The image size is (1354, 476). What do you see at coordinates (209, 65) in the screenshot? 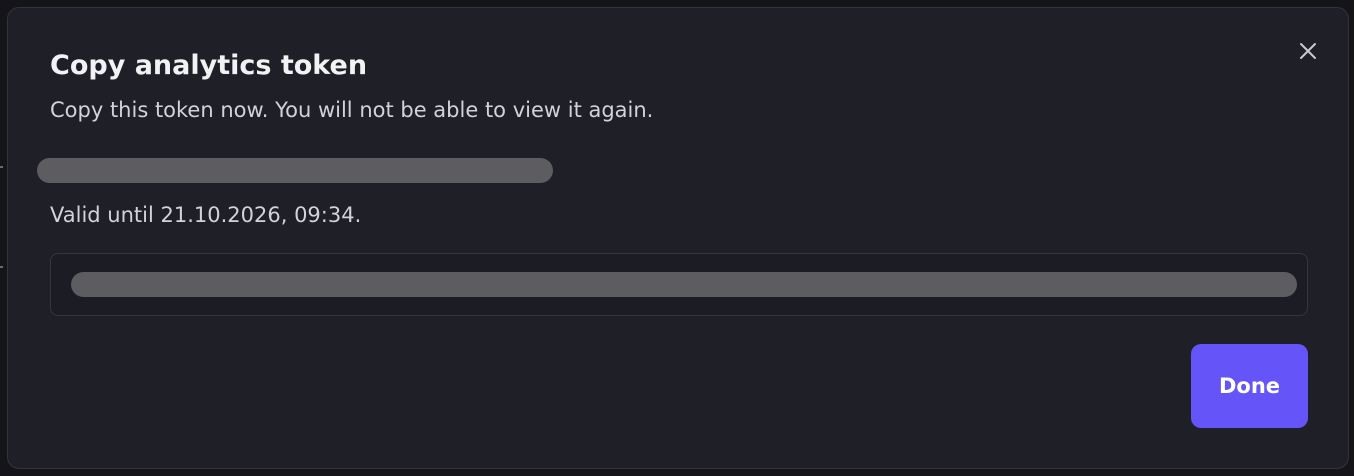
I see `dialog-title: Copy analytics token` at bounding box center [209, 65].